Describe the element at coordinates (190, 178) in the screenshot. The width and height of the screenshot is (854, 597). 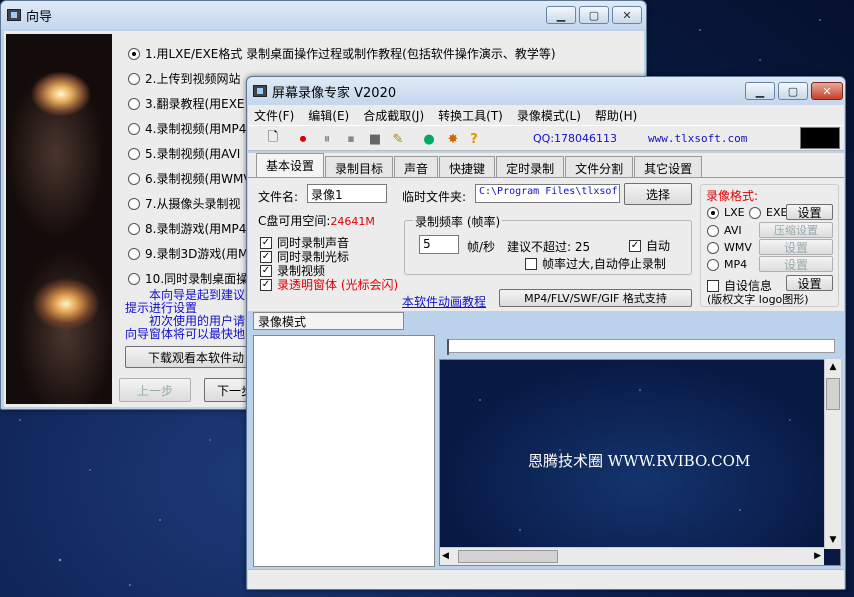
I see `wizard-option: 6.录制视频(用WMV` at that location.